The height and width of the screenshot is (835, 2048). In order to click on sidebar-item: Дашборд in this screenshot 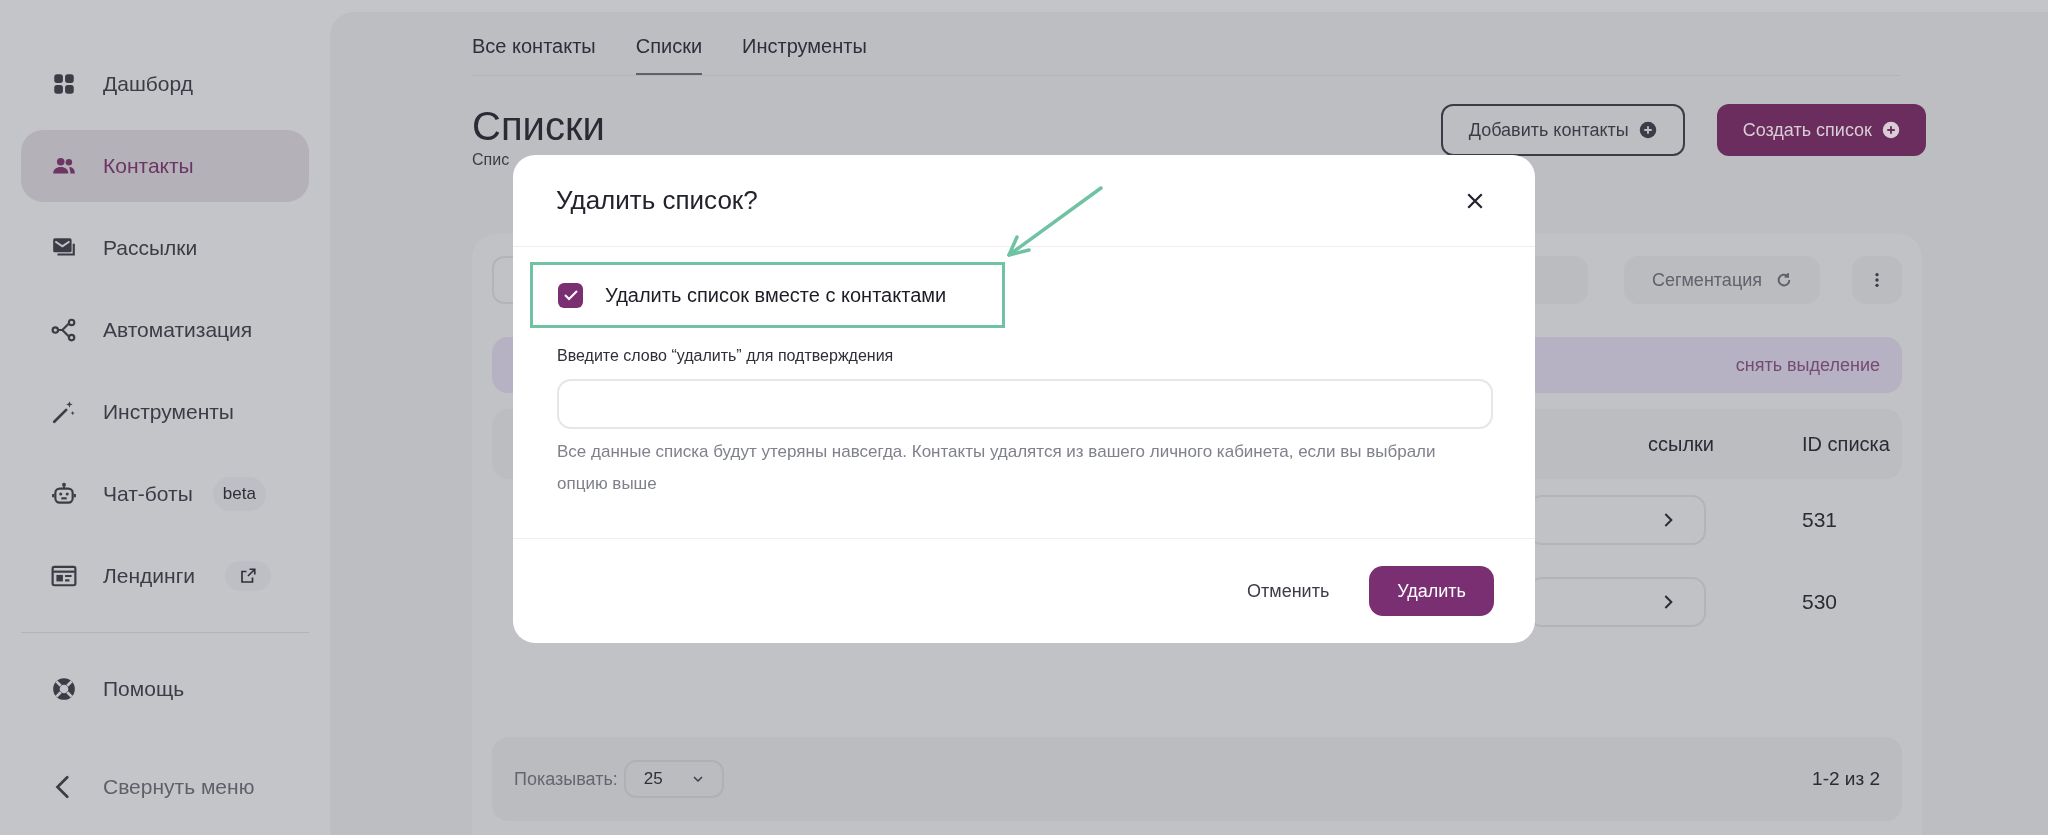, I will do `click(165, 84)`.